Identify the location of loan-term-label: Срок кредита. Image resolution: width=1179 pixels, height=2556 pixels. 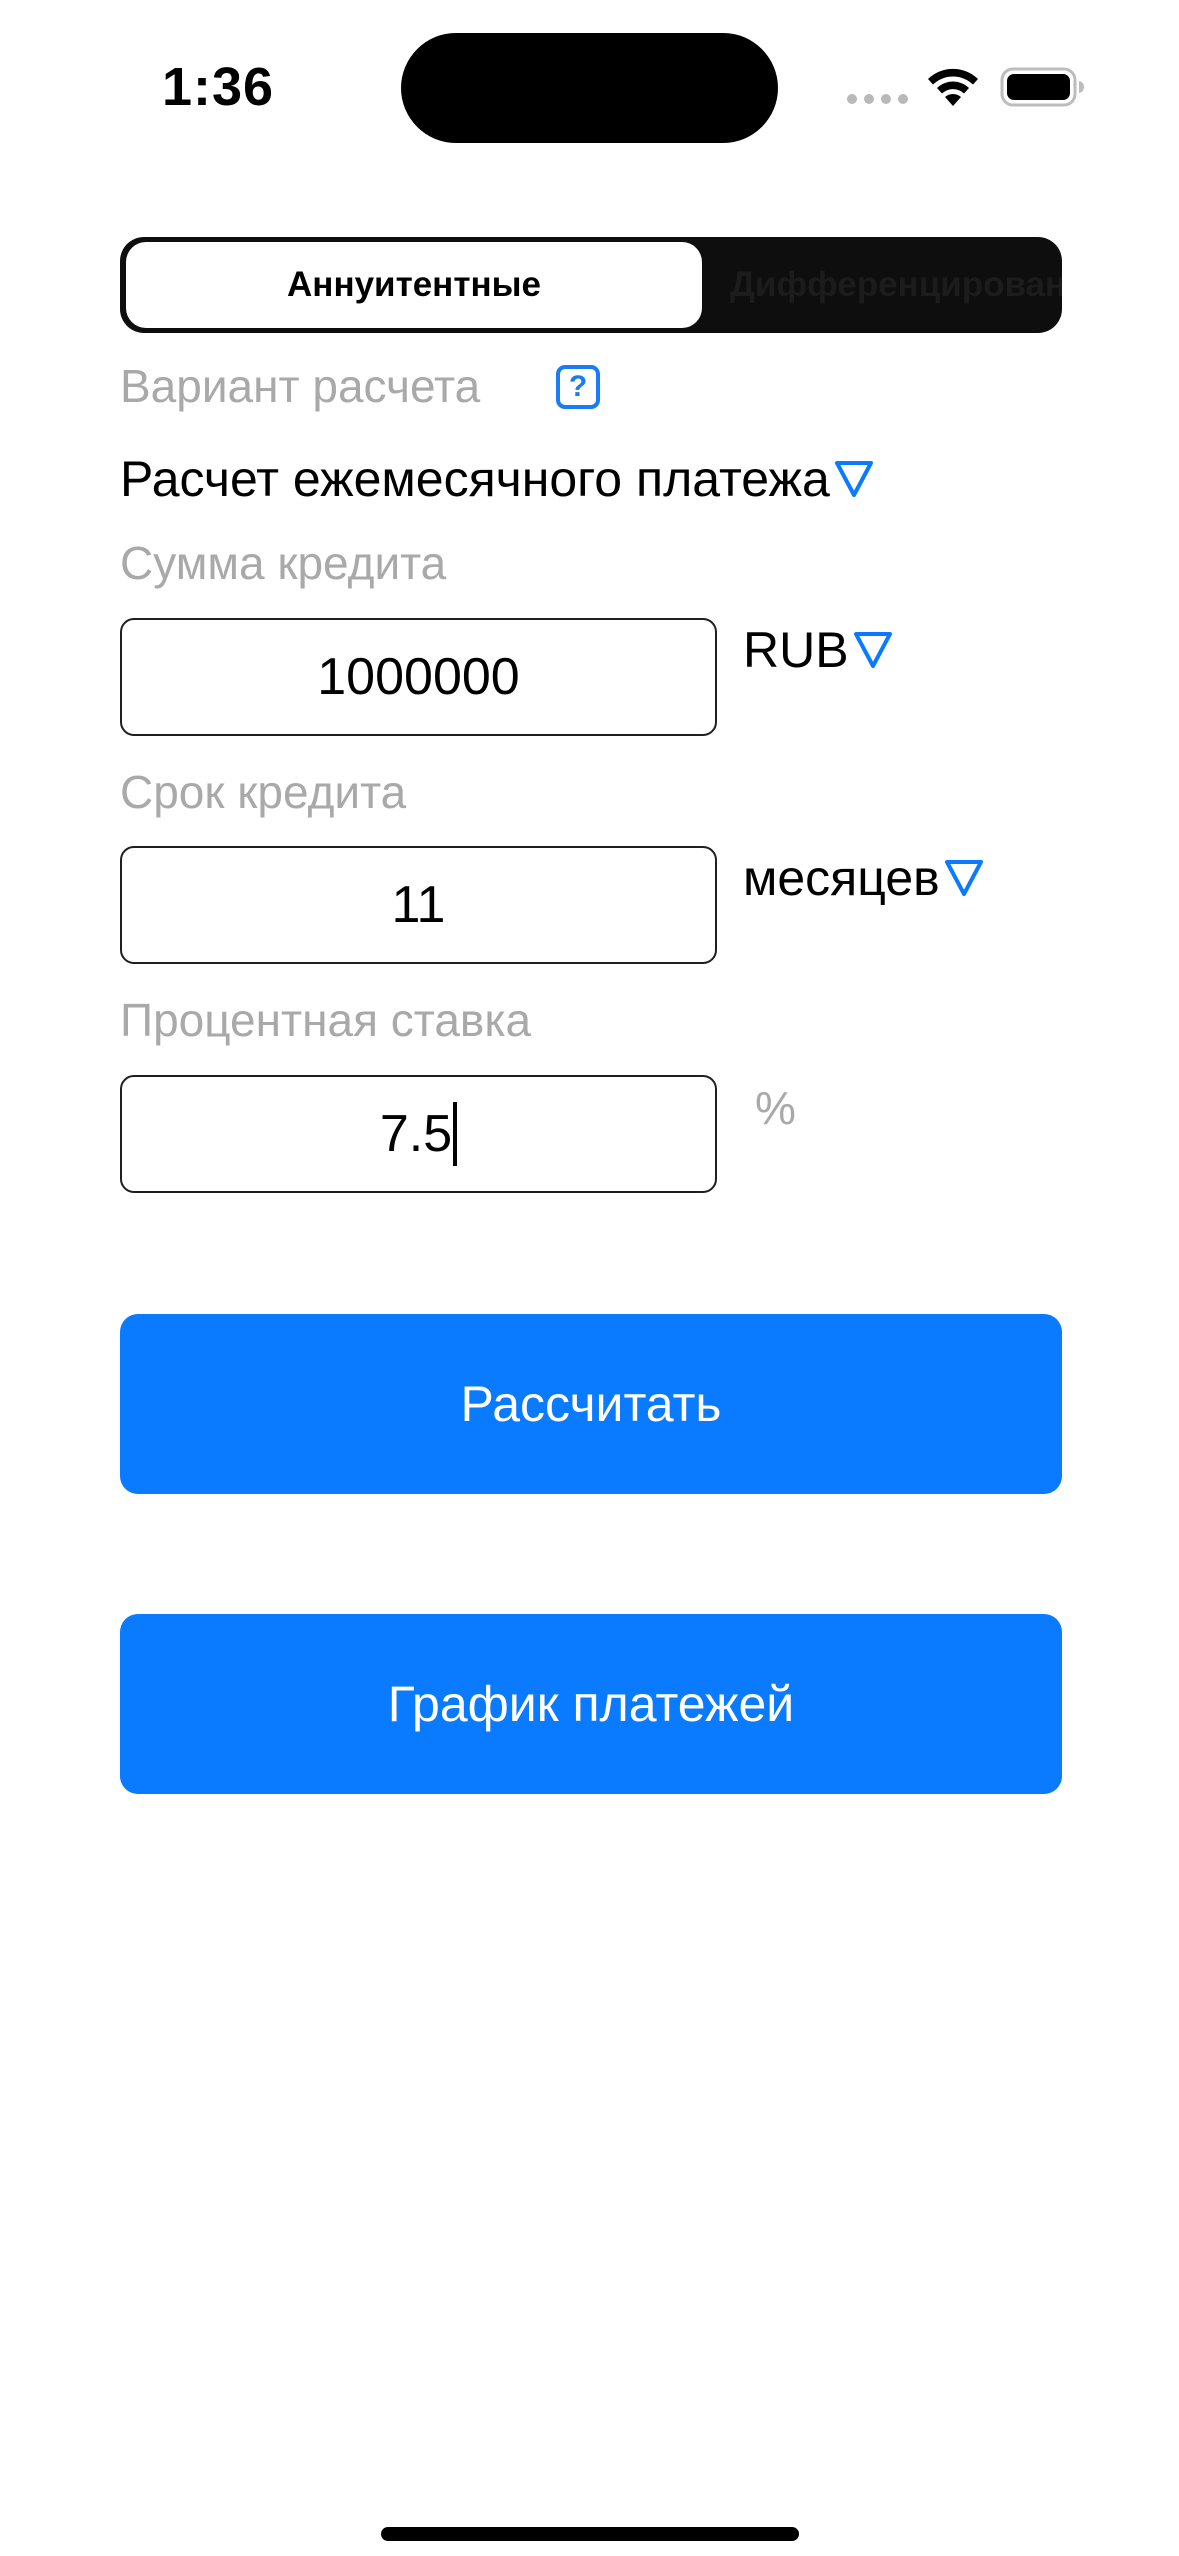
(263, 792).